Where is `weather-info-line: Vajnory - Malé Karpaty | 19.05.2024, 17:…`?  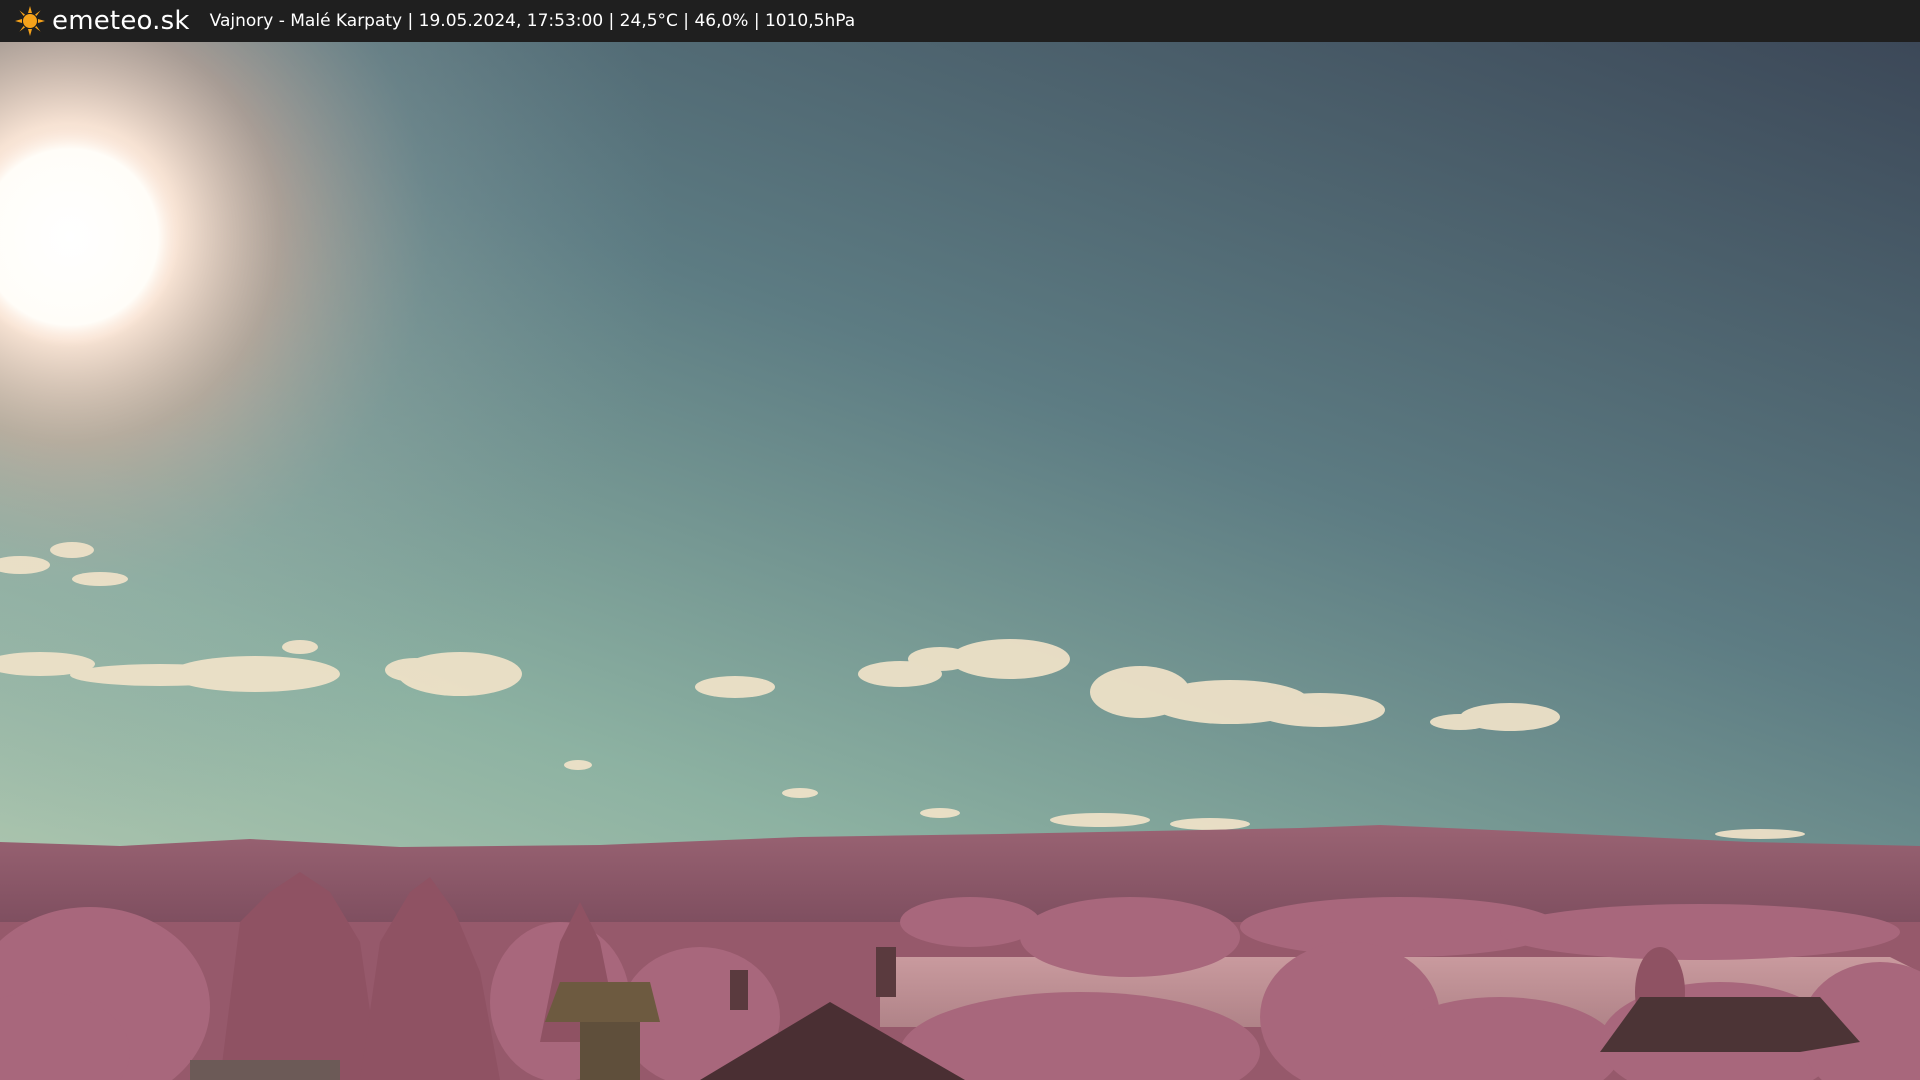 weather-info-line: Vajnory - Malé Karpaty | 19.05.2024, 17:… is located at coordinates (532, 21).